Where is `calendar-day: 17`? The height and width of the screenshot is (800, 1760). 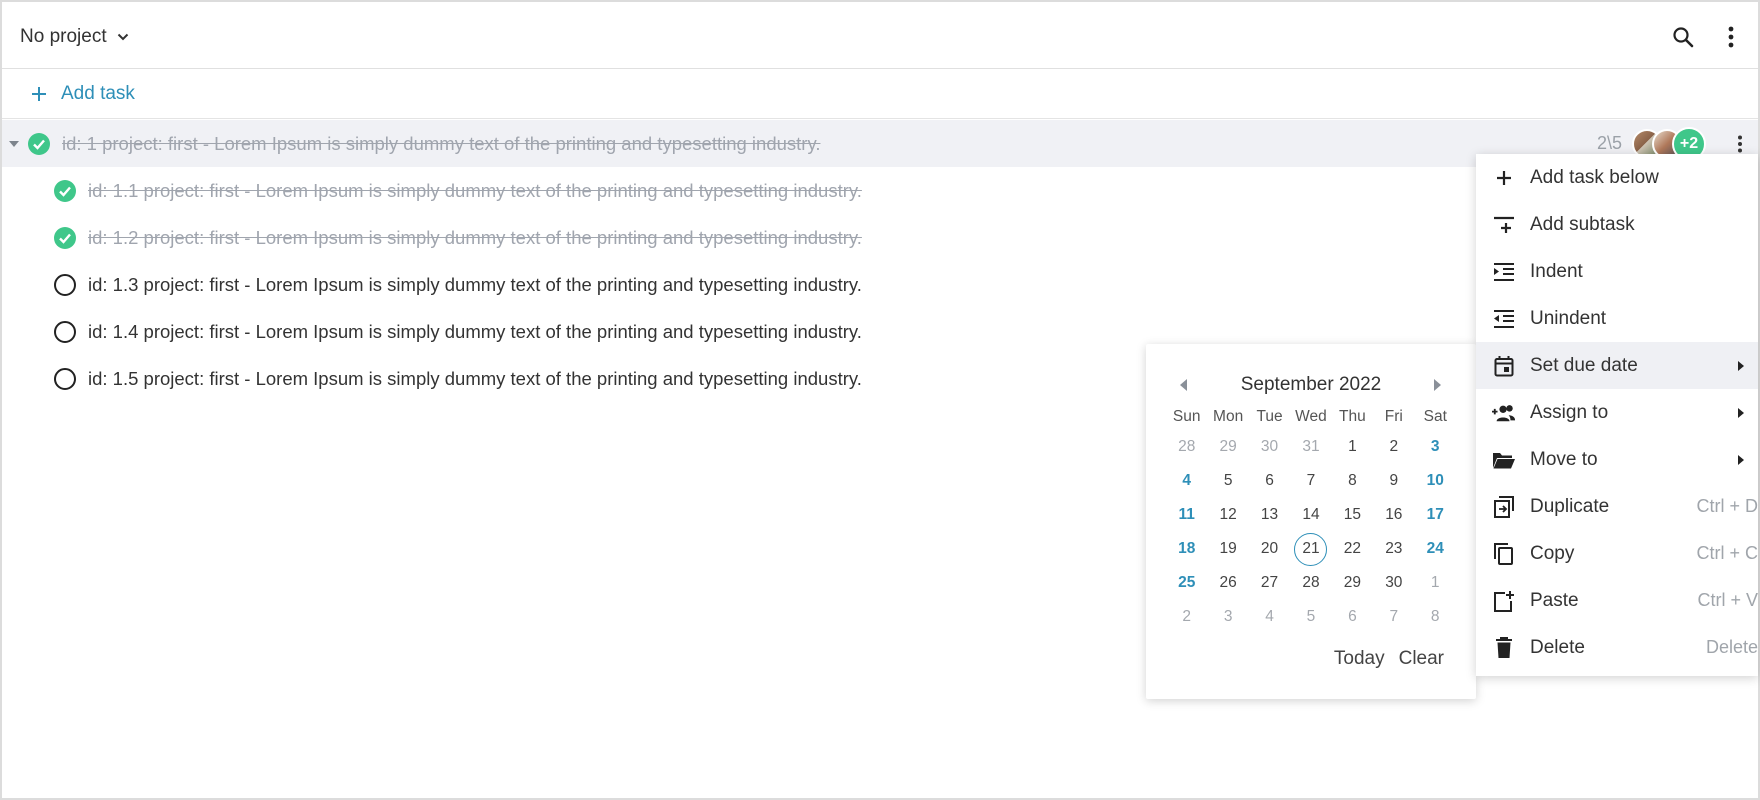
calendar-day: 17 is located at coordinates (1435, 515).